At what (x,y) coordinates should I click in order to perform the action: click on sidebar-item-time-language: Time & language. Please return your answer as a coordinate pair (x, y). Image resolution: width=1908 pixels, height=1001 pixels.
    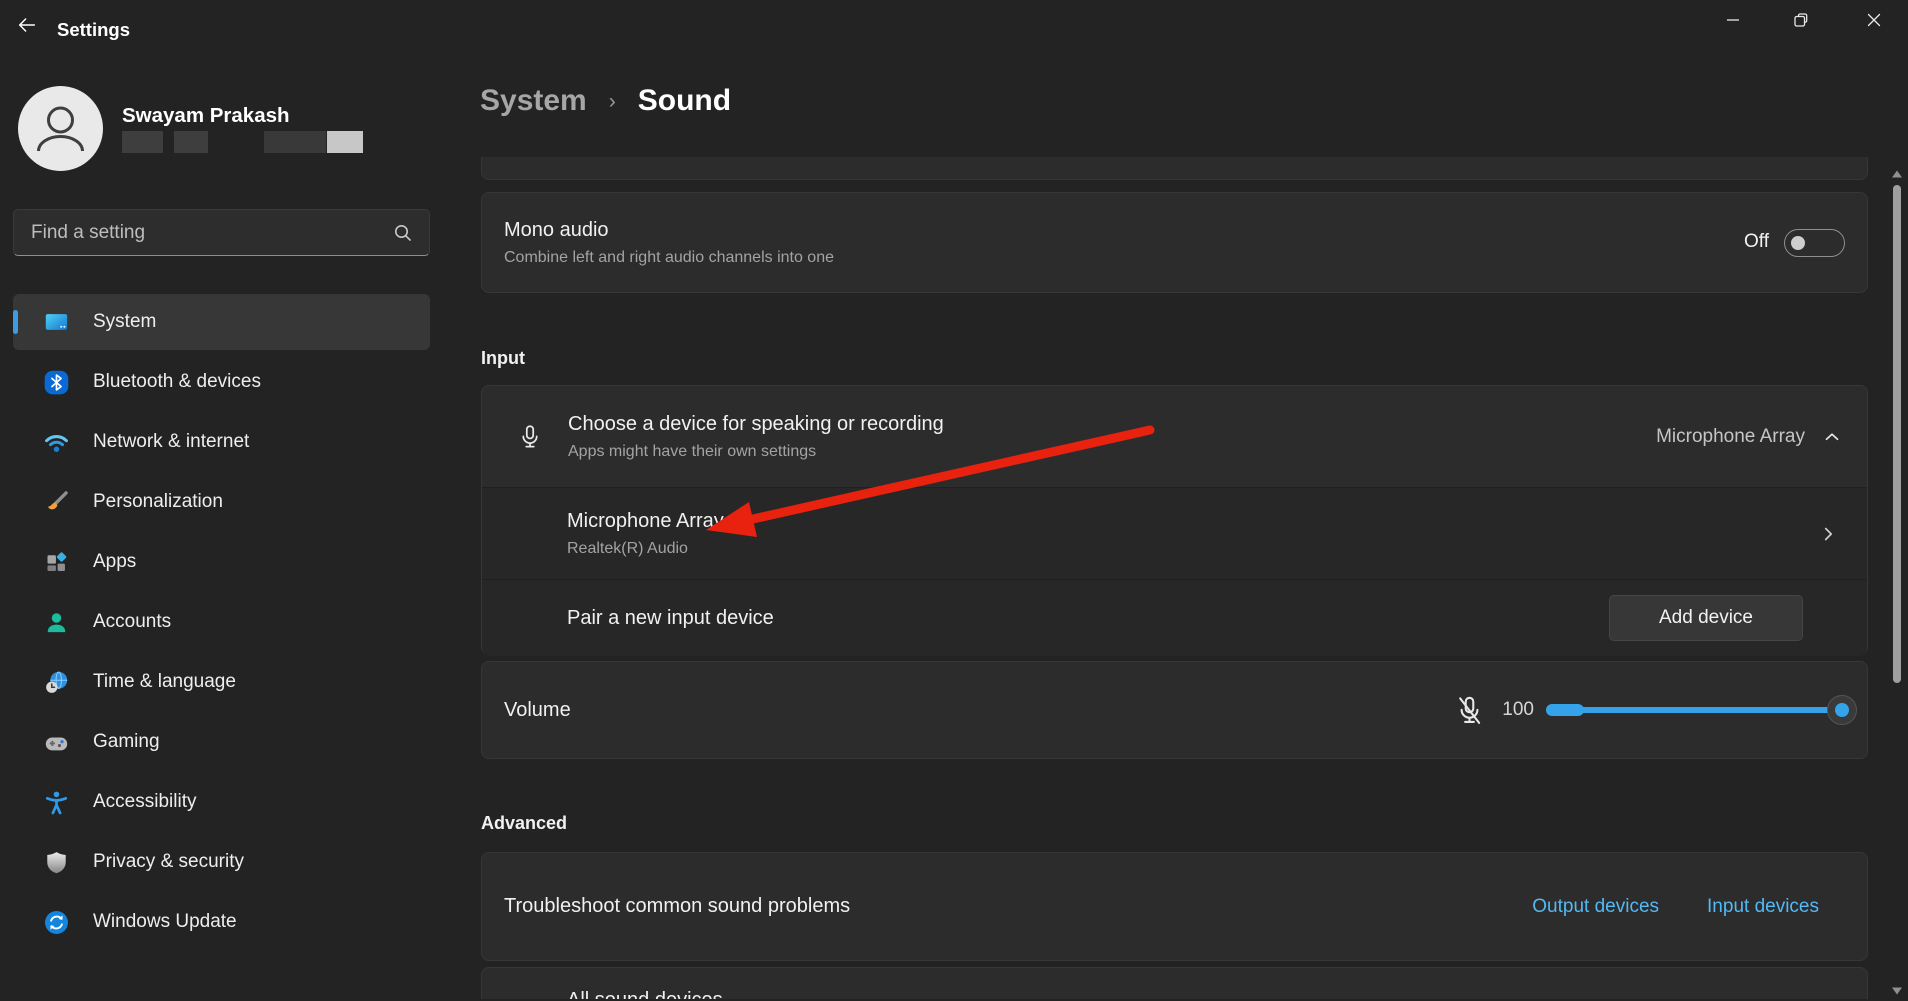
    Looking at the image, I should click on (221, 682).